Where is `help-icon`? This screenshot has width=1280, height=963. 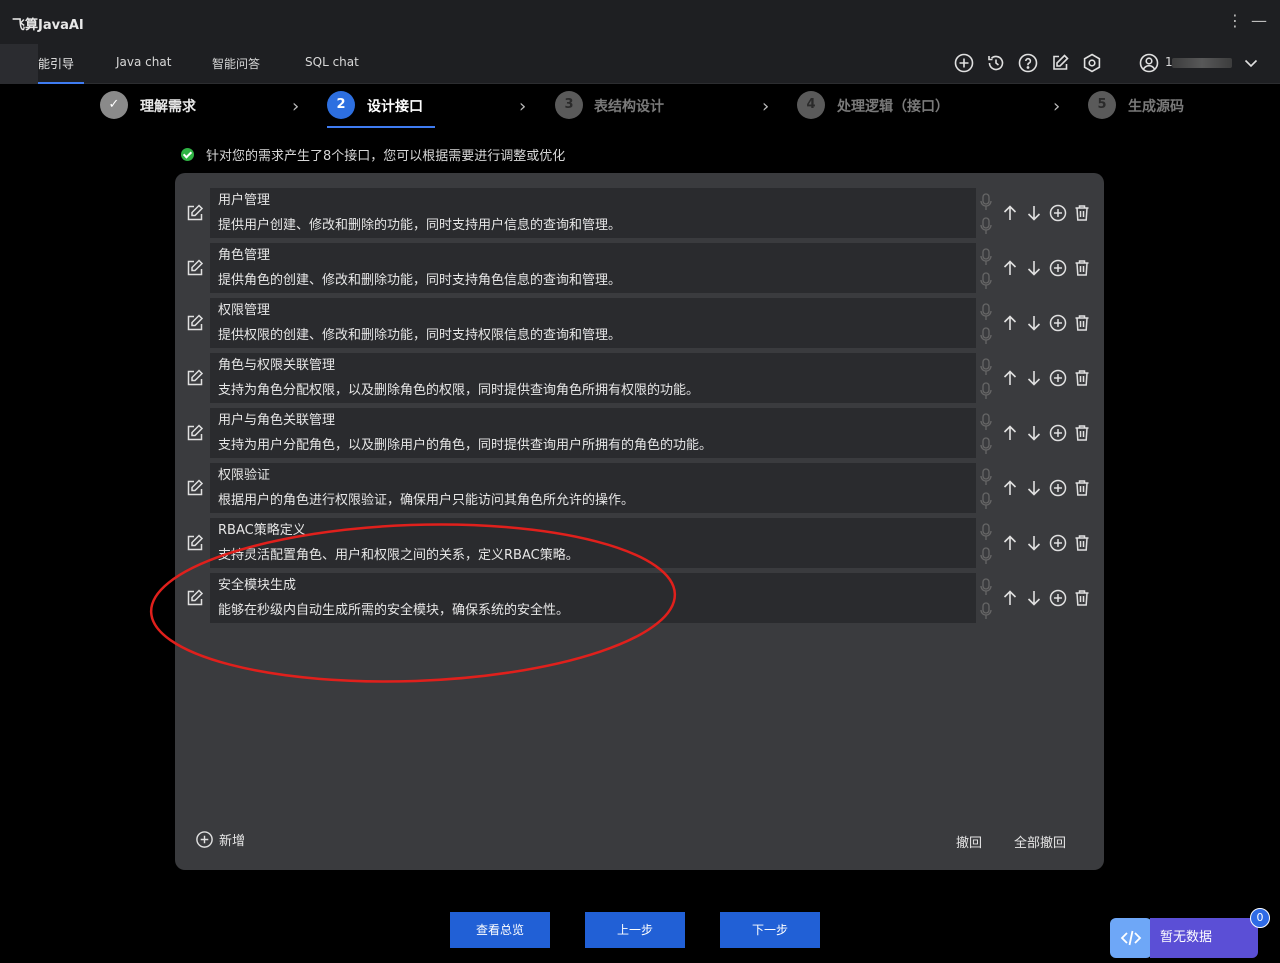 help-icon is located at coordinates (1028, 63).